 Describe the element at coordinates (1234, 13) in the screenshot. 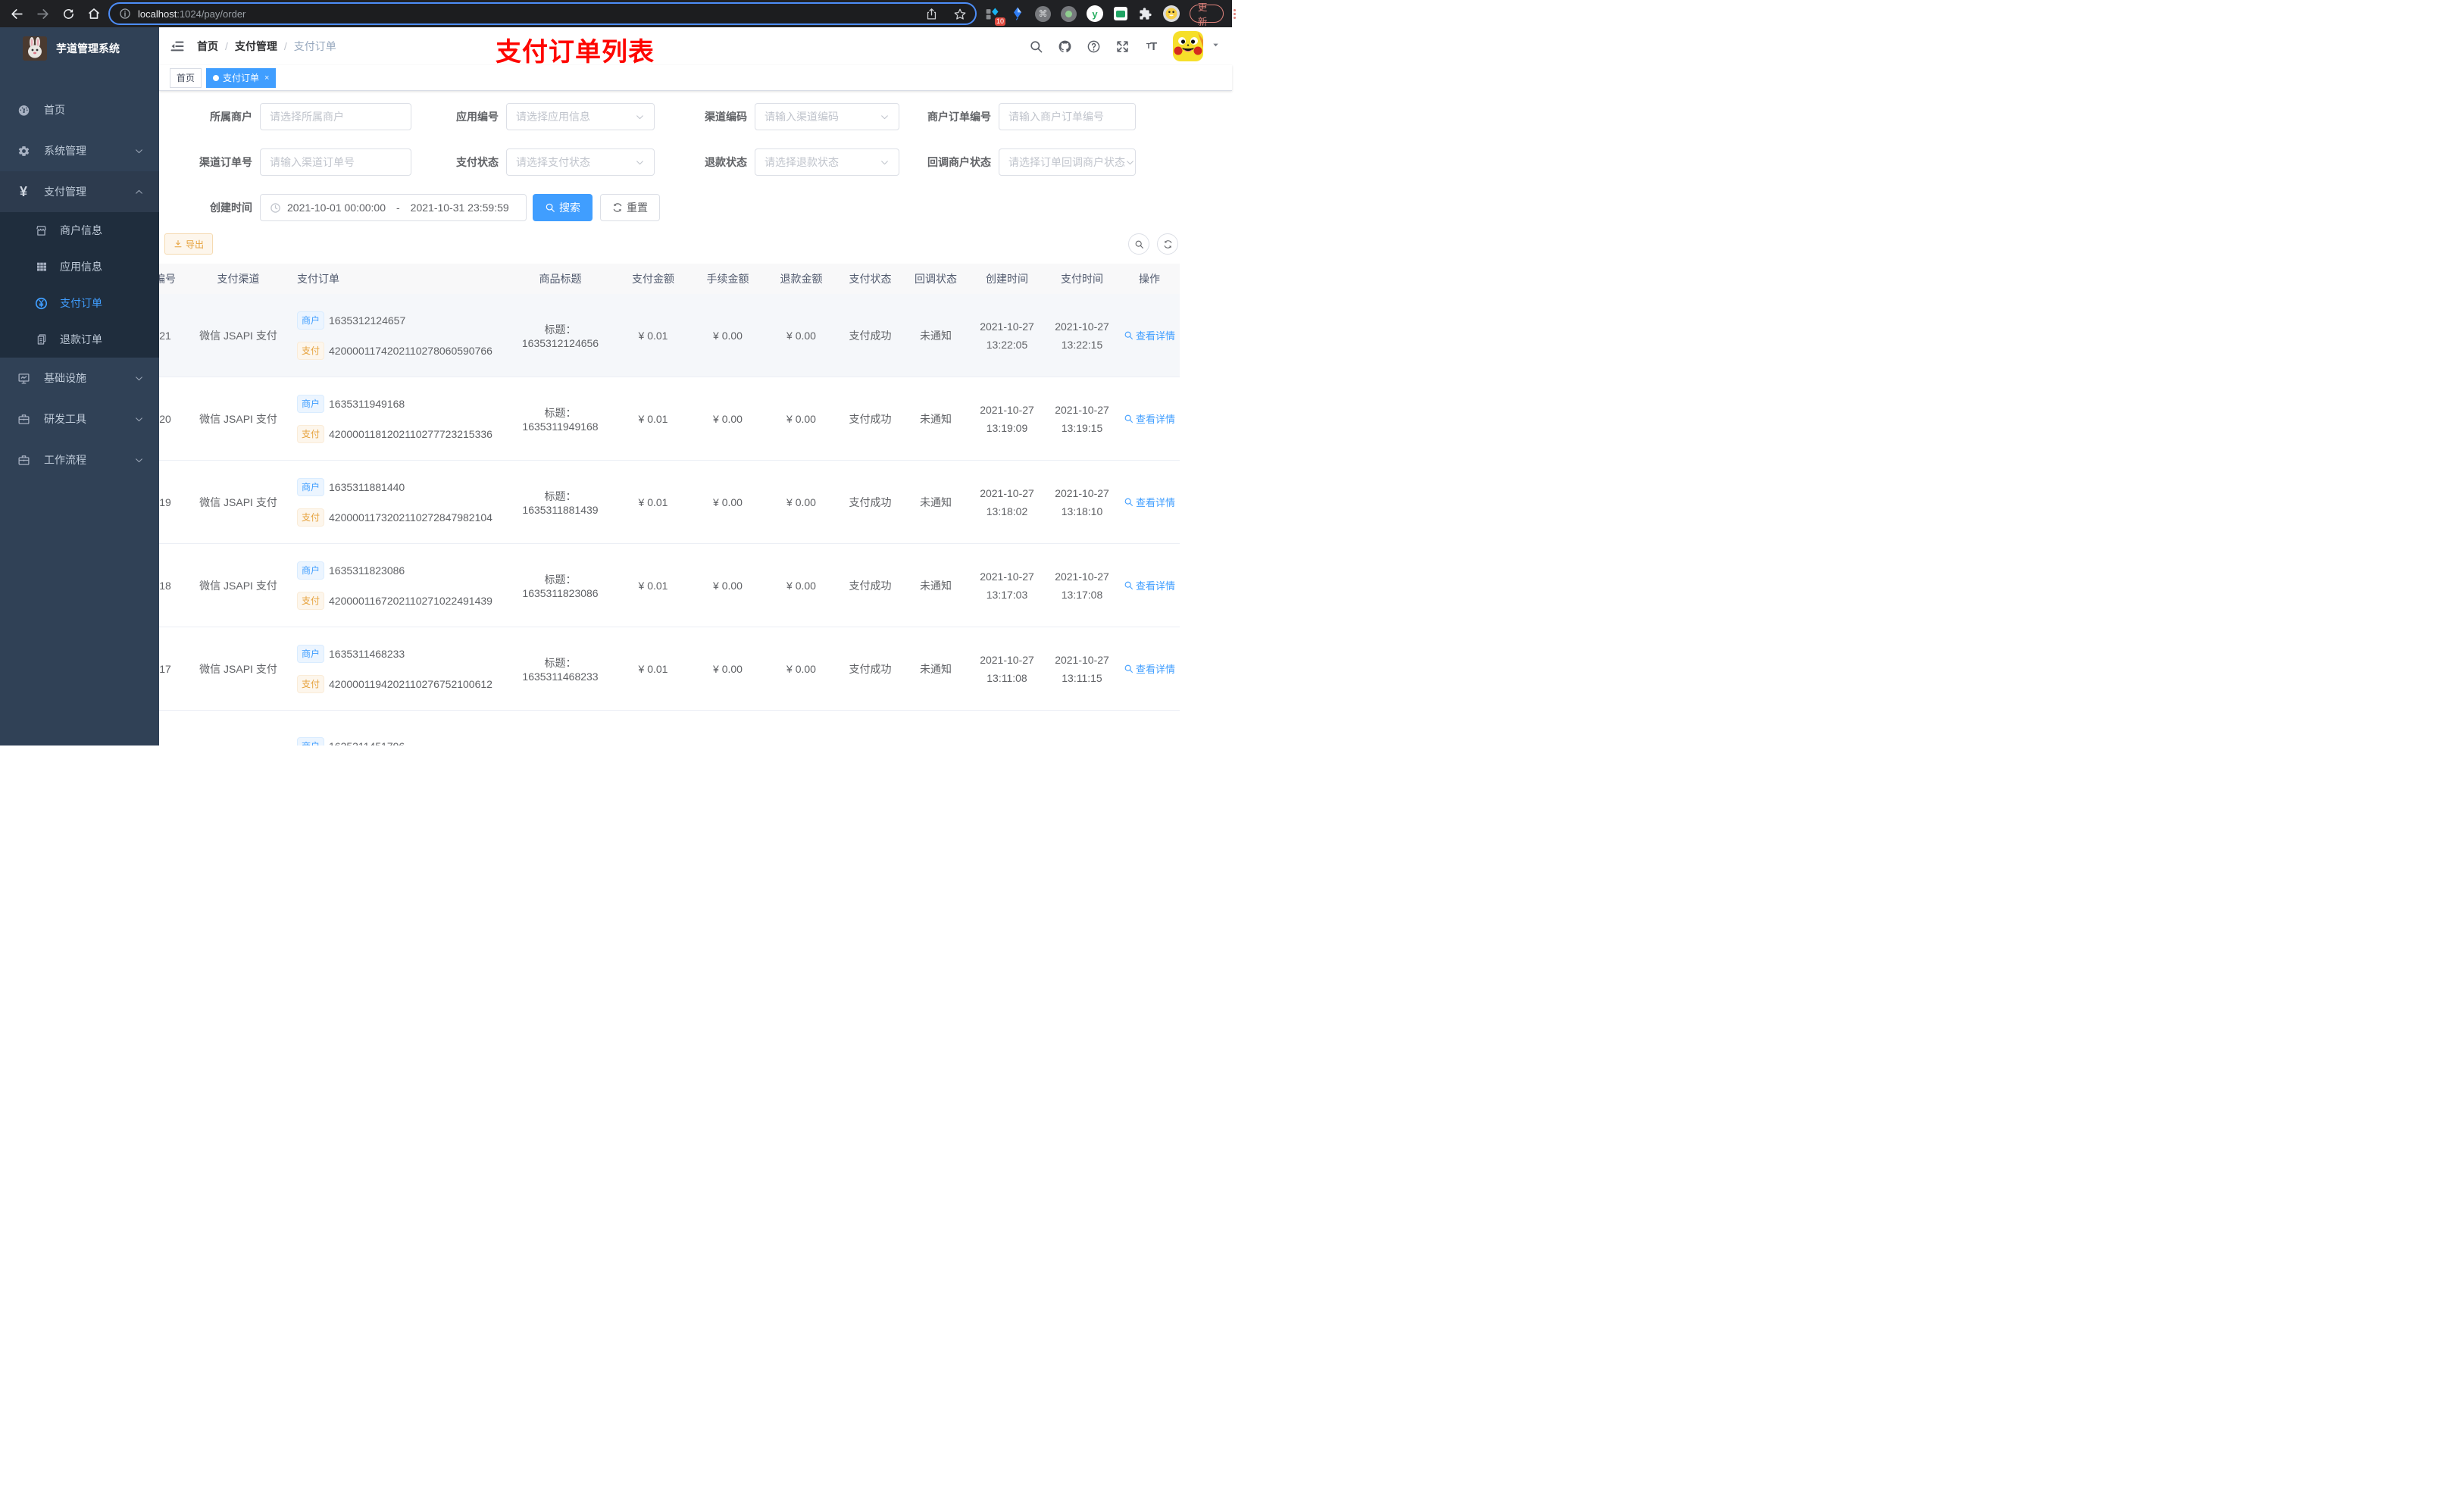

I see `browser-menu-dots-icon` at that location.